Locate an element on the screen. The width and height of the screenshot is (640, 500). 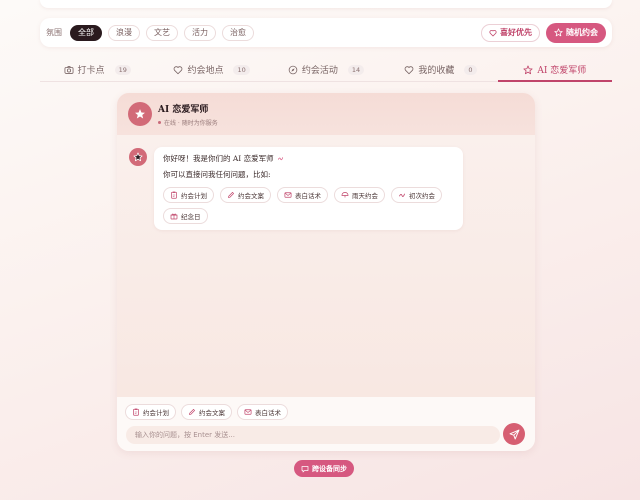
suggestion-label: 雨天约会 is located at coordinates (365, 196).